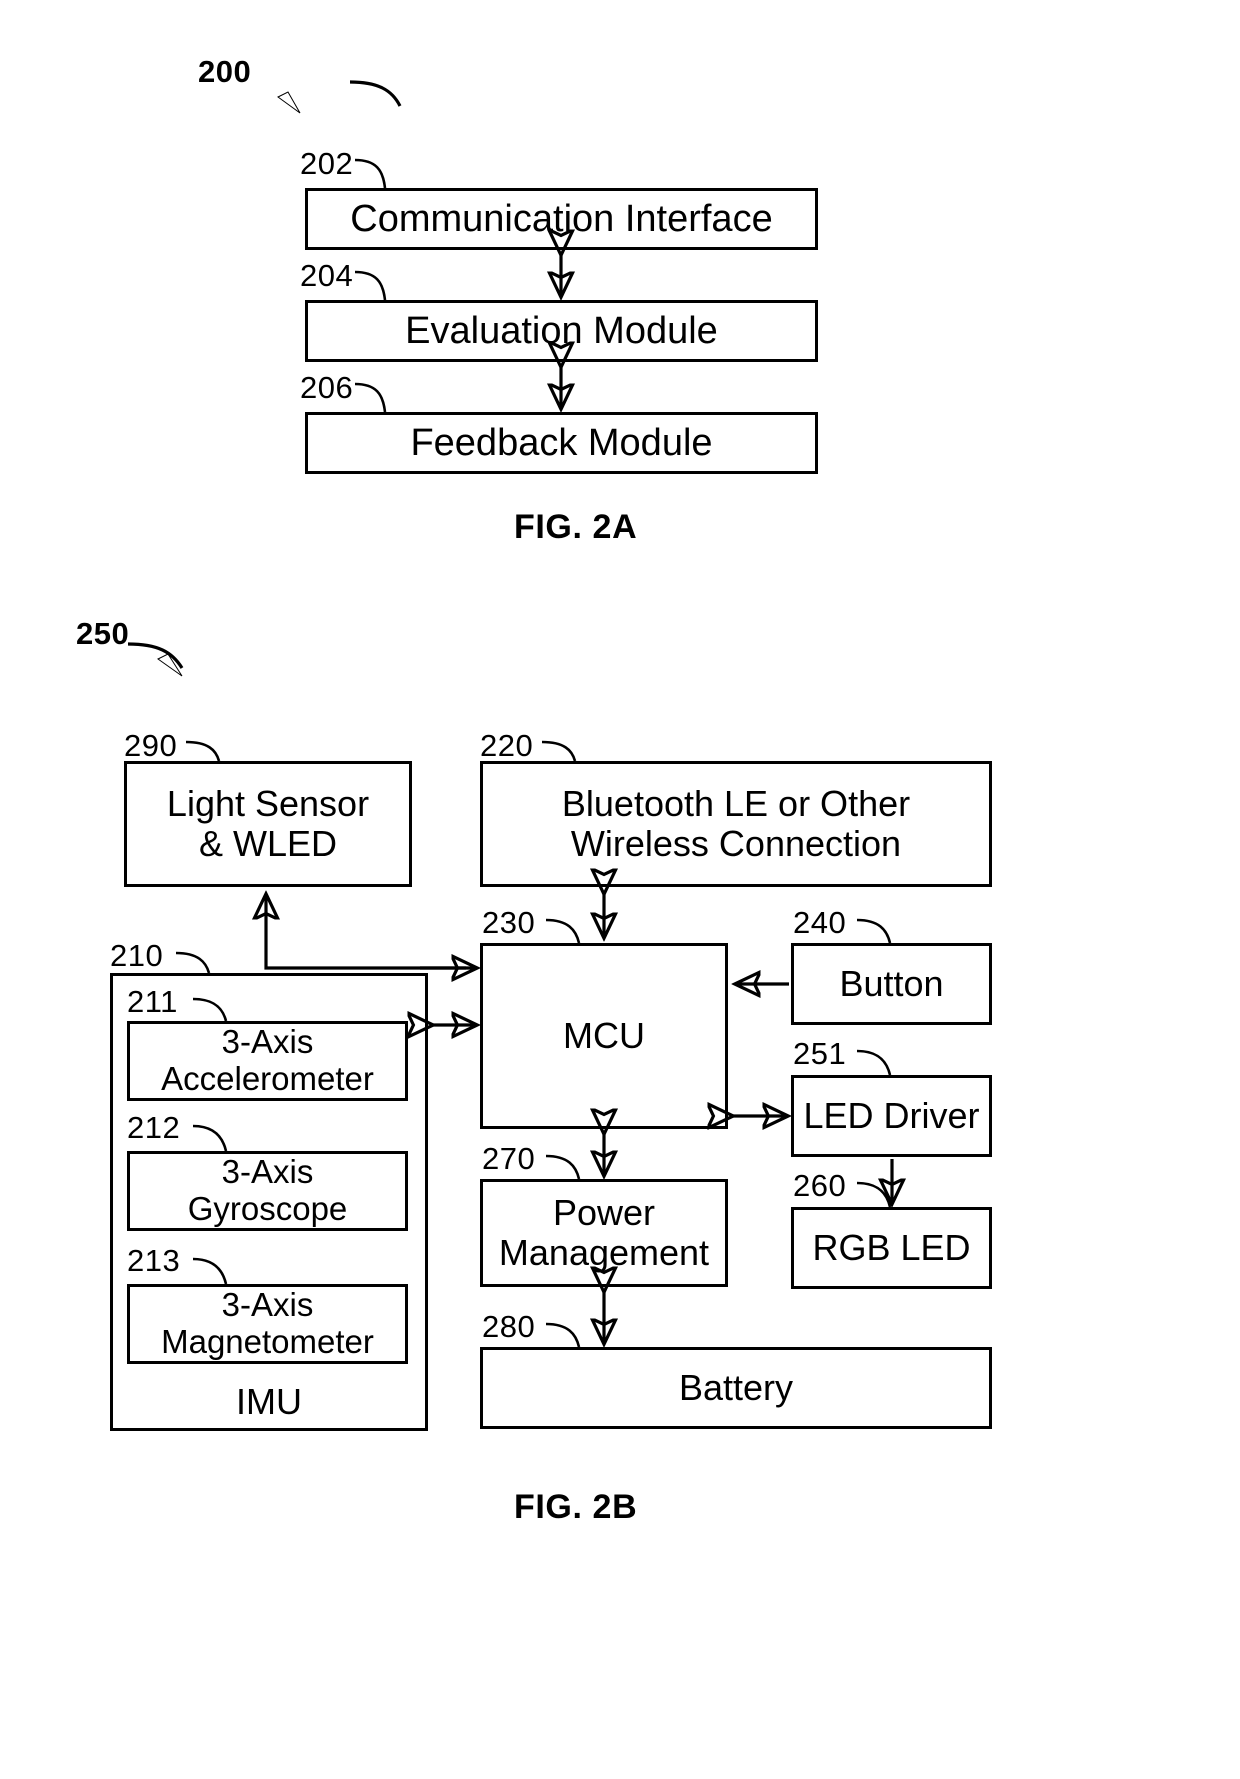  I want to click on ref-label-290: 290, so click(151, 745).